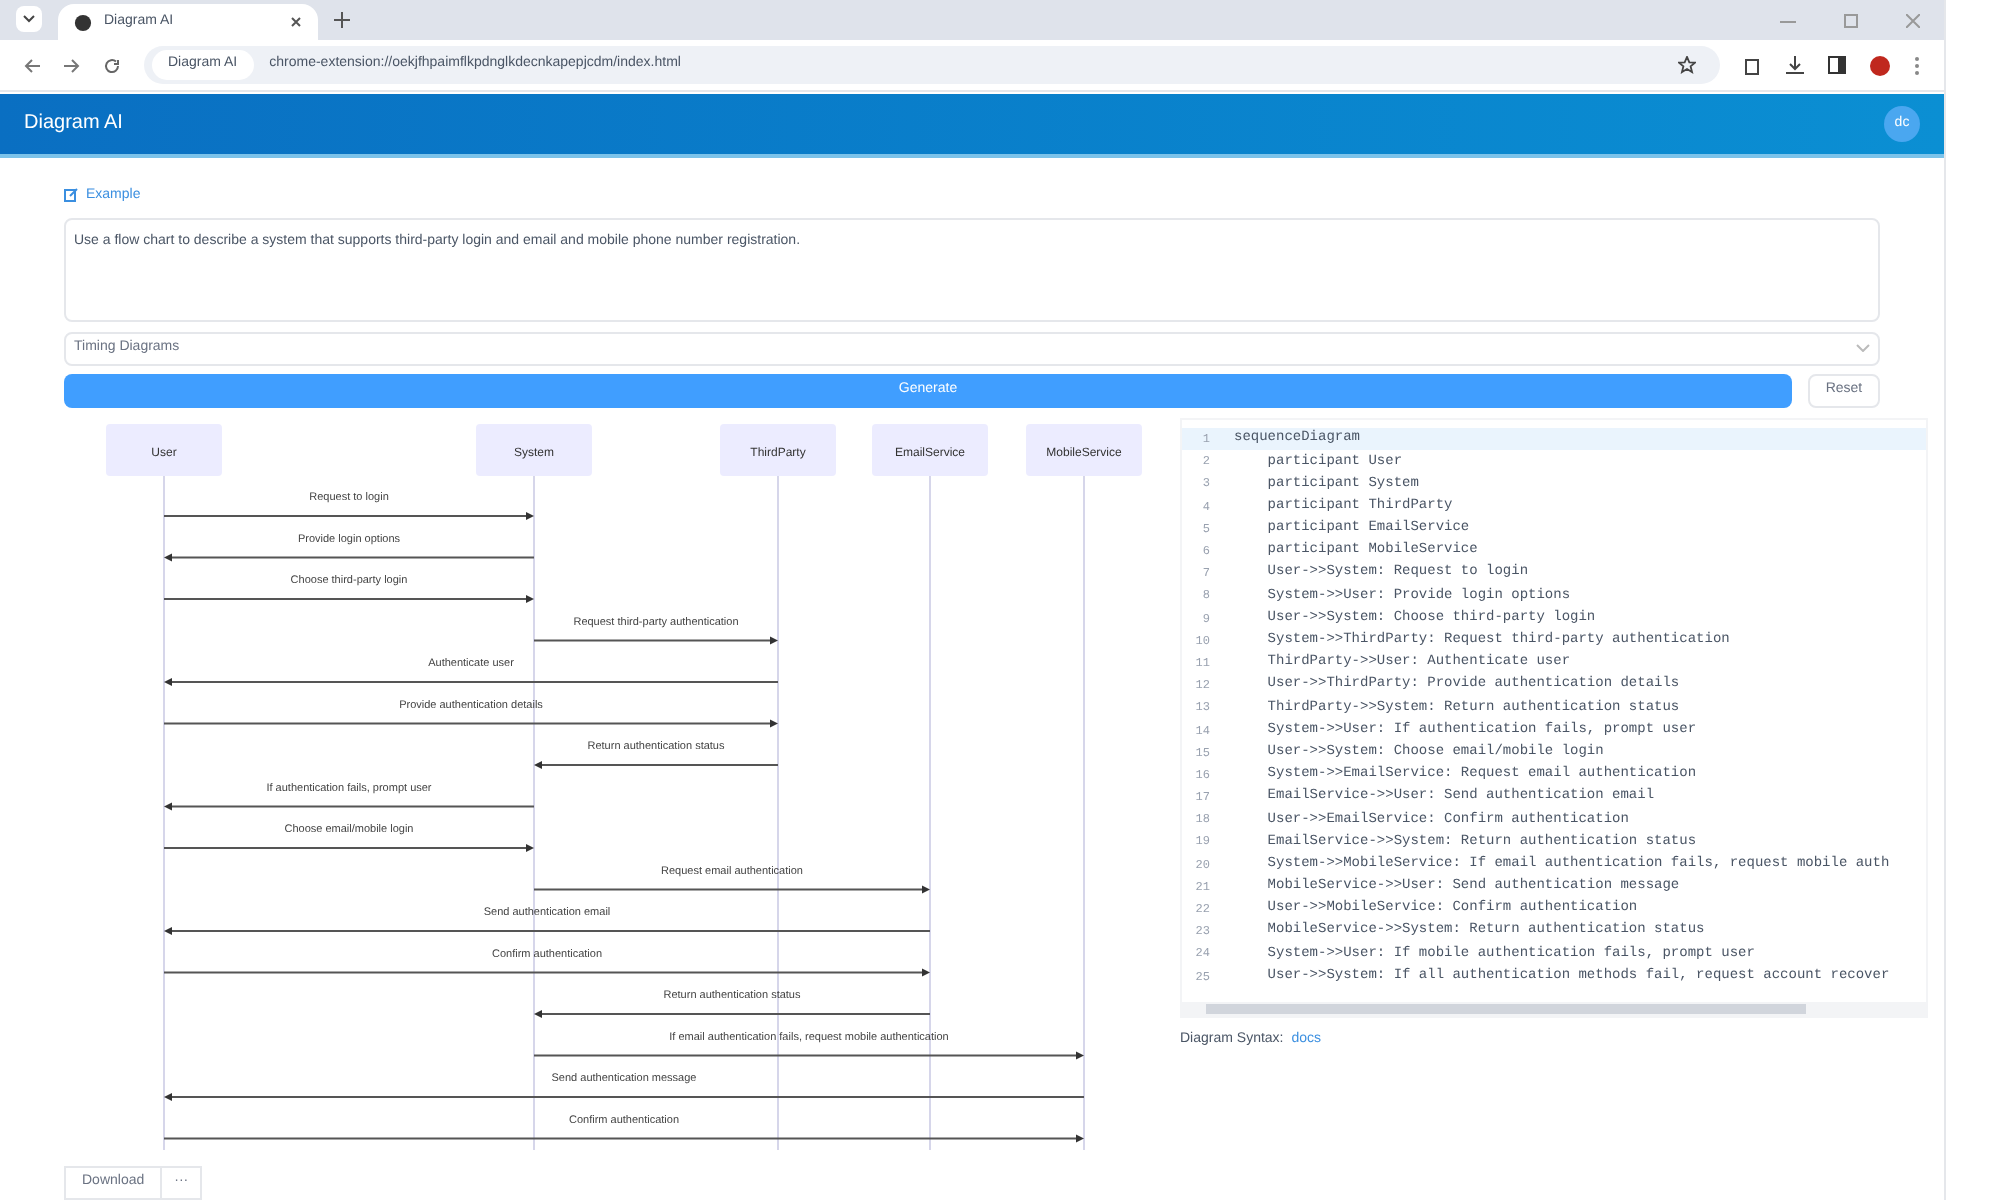  I want to click on forward-icon, so click(72, 65).